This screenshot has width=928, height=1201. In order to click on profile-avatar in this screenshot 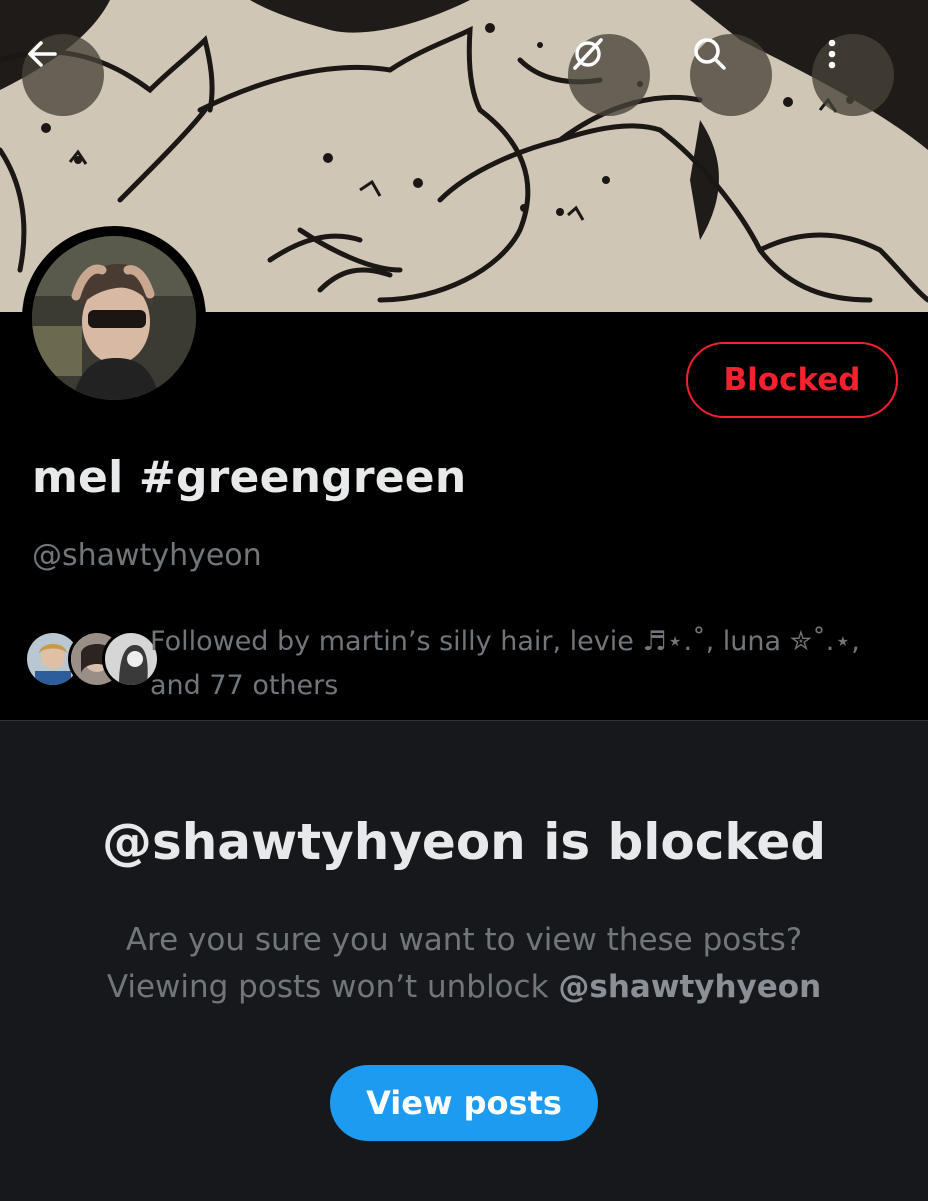, I will do `click(114, 318)`.